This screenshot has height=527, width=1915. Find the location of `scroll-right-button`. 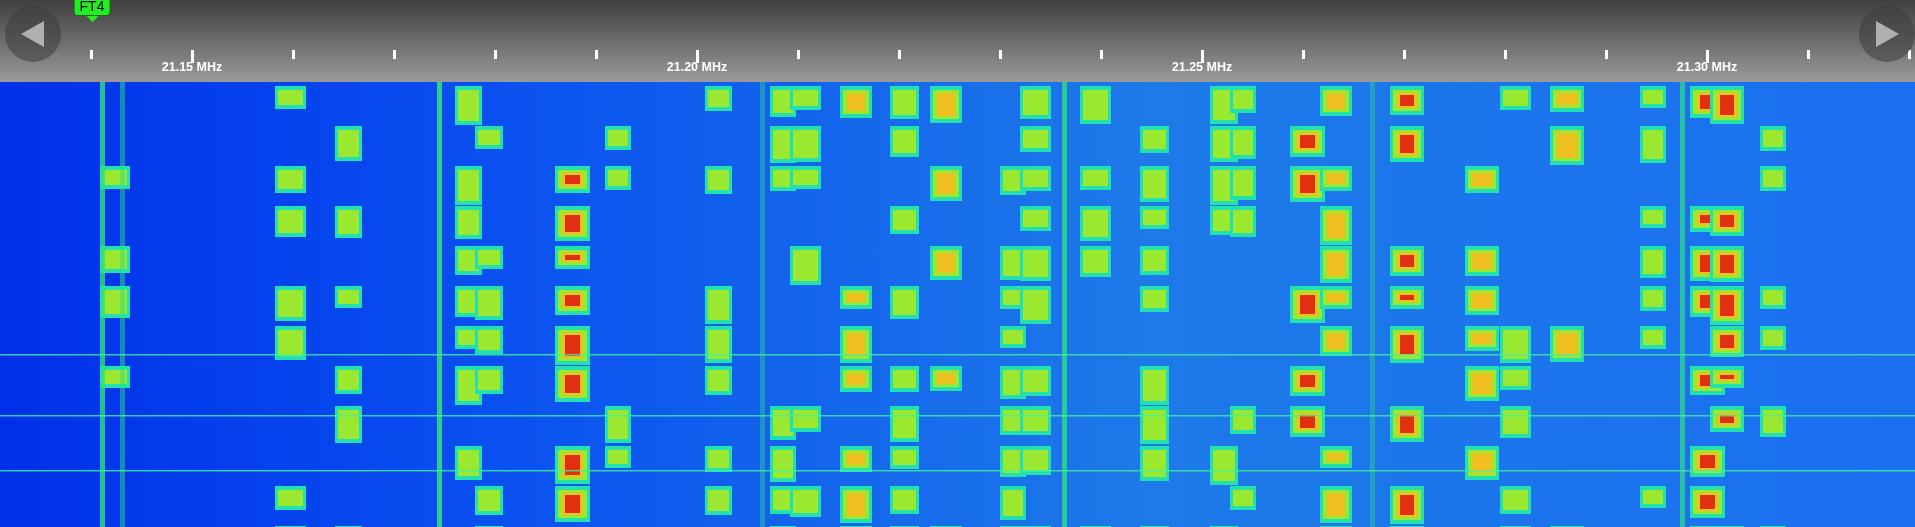

scroll-right-button is located at coordinates (1887, 34).